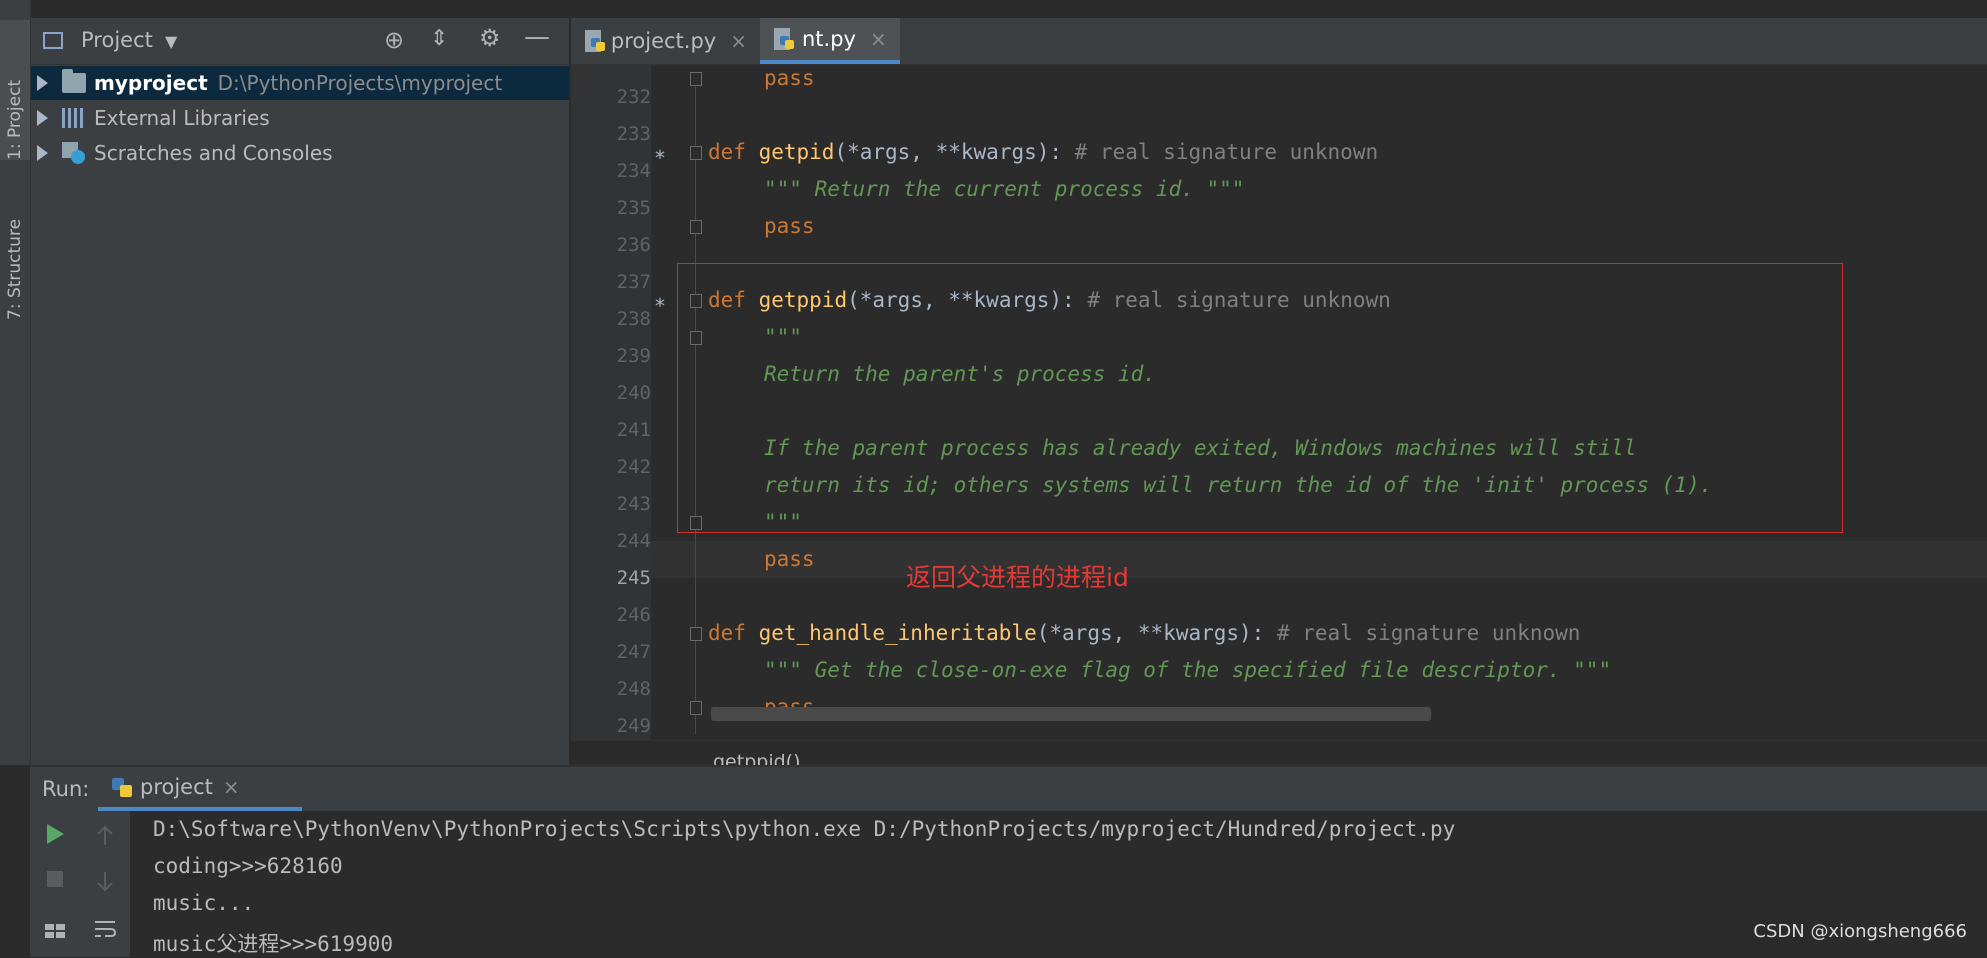  I want to click on tab-project-py: project.py ×, so click(665, 41).